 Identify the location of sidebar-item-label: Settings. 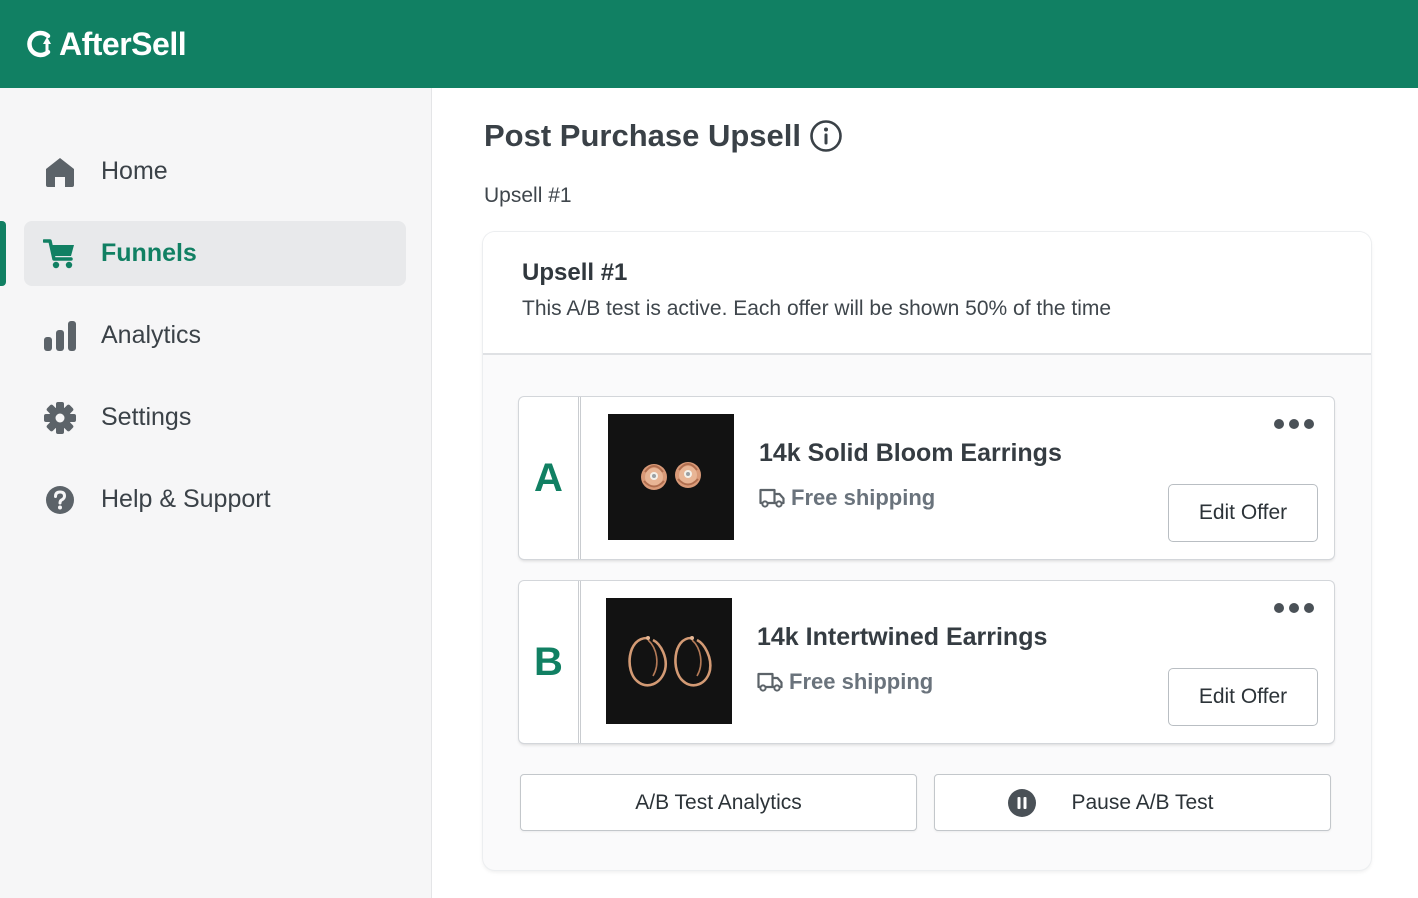
(146, 417).